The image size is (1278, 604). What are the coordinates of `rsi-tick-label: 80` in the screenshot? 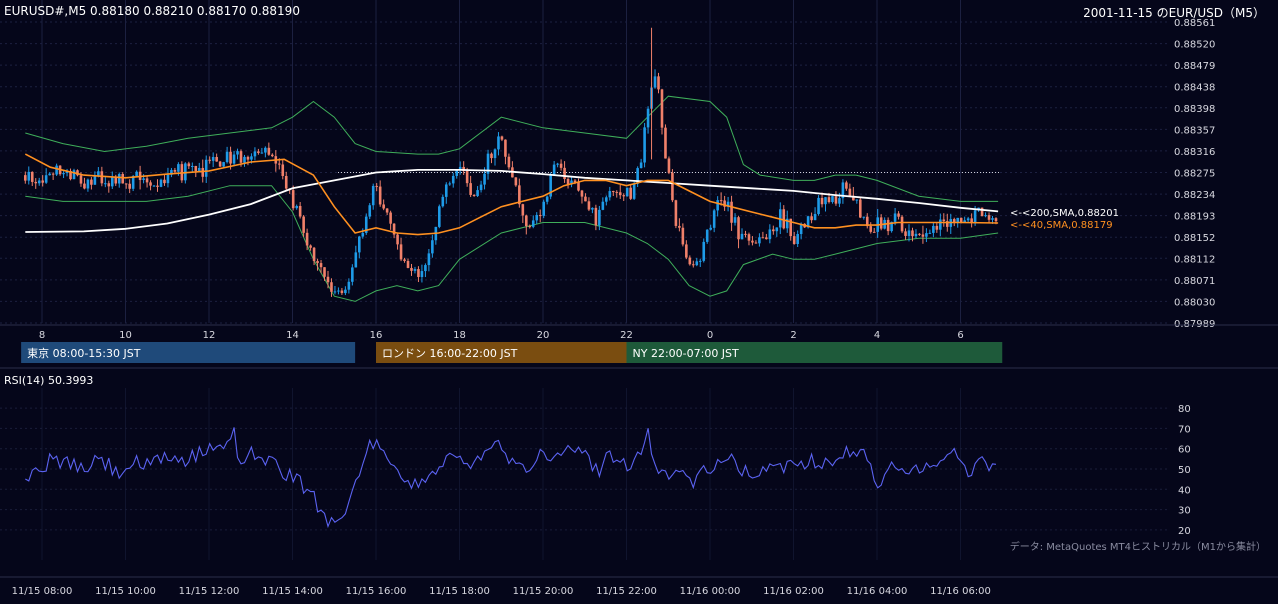 It's located at (1184, 409).